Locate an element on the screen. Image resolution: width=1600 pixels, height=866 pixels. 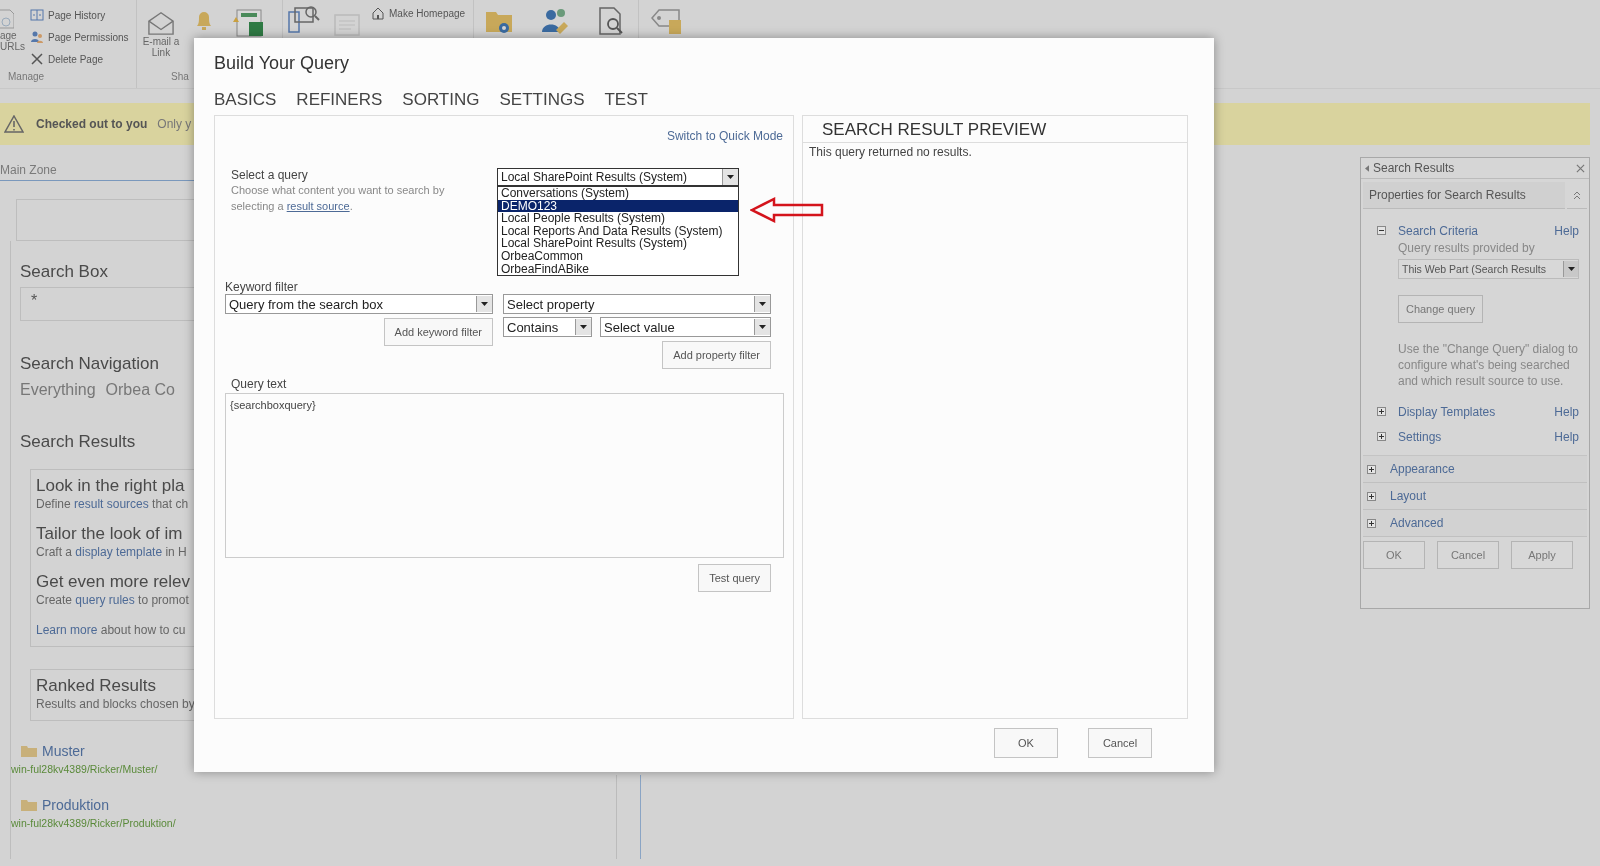
page-icon is located at coordinates (7, 19).